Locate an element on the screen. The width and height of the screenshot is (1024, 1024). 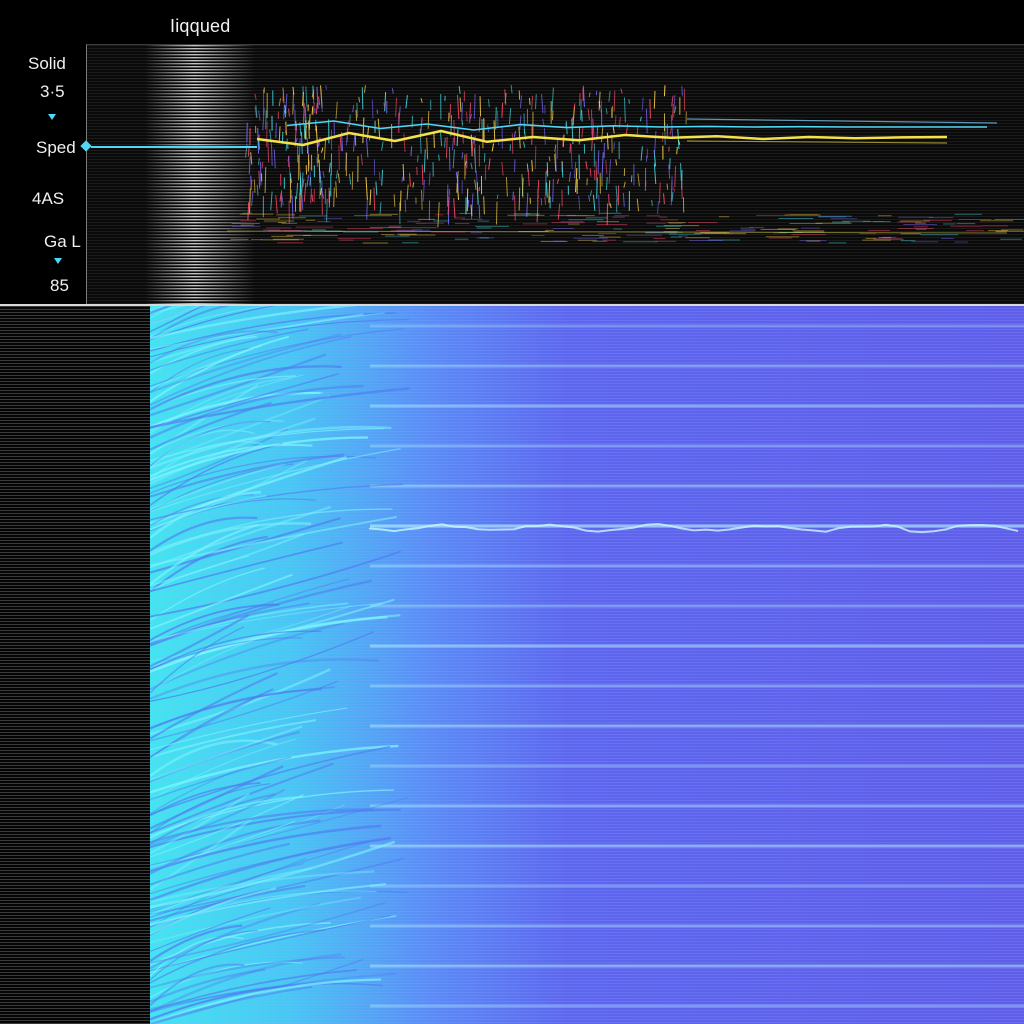
glow-band is located at coordinates (200, 175).